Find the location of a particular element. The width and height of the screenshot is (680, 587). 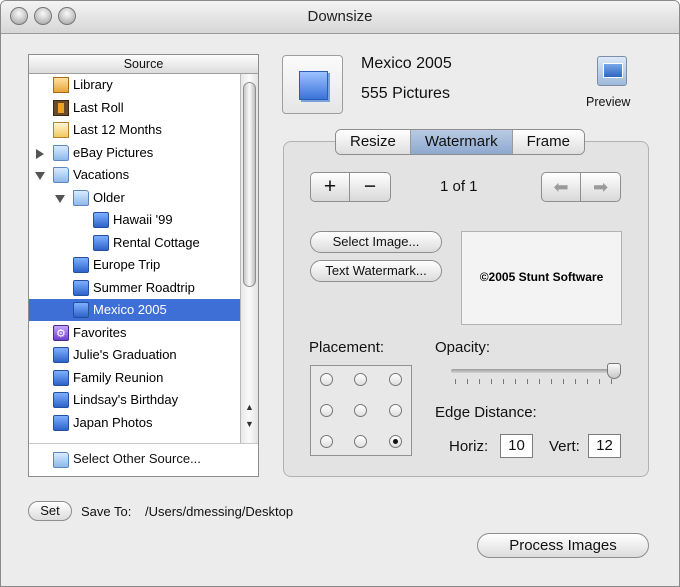

source-item-julies-graduation: Julie's Graduation is located at coordinates (134, 355).